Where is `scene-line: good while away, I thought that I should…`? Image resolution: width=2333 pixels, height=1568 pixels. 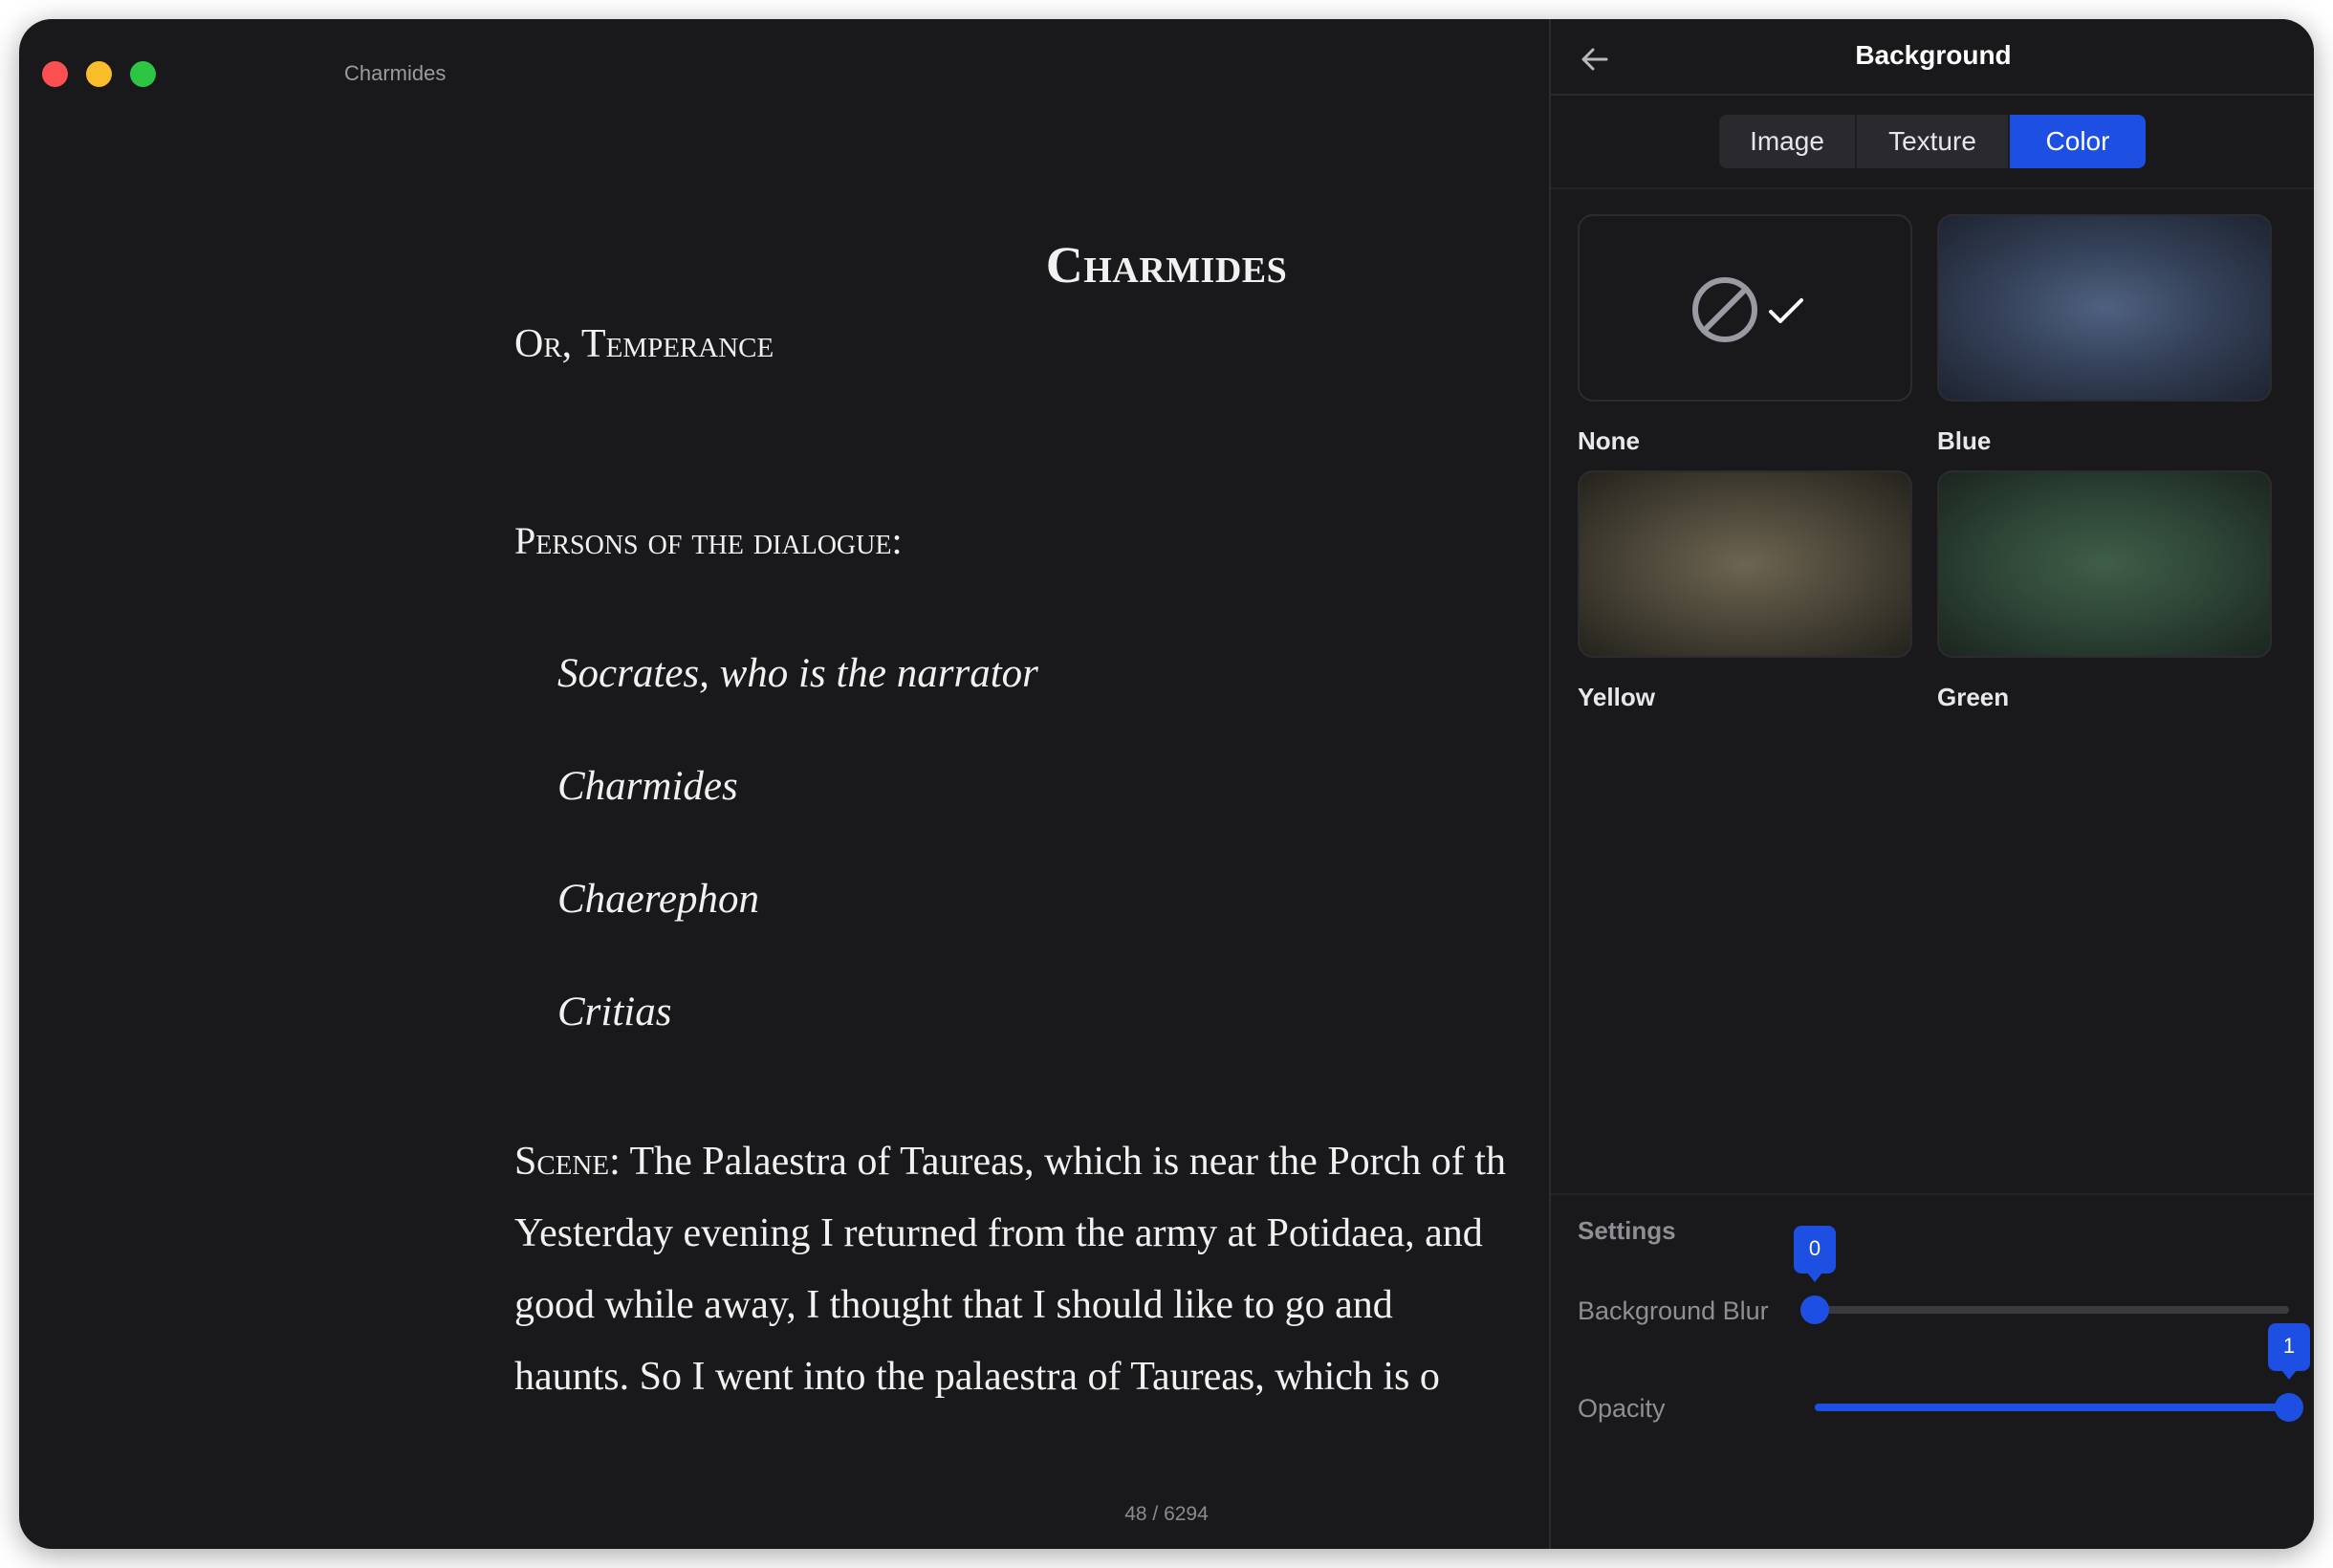 scene-line: good while away, I thought that I should… is located at coordinates (953, 1305).